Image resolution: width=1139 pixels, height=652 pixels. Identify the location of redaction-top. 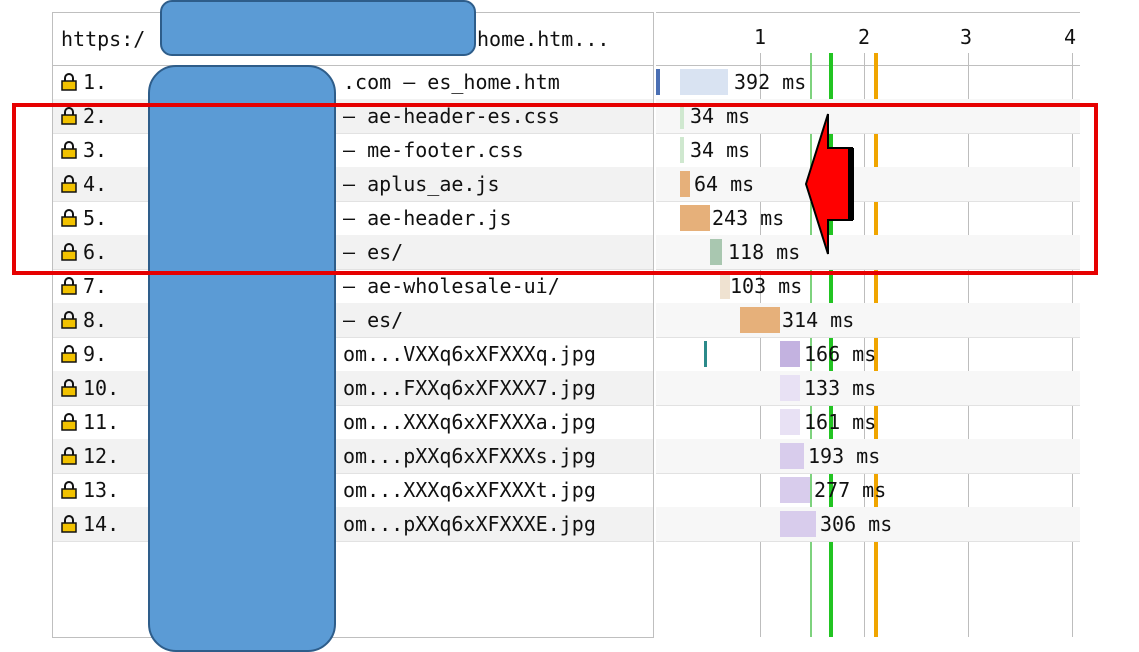
(318, 28).